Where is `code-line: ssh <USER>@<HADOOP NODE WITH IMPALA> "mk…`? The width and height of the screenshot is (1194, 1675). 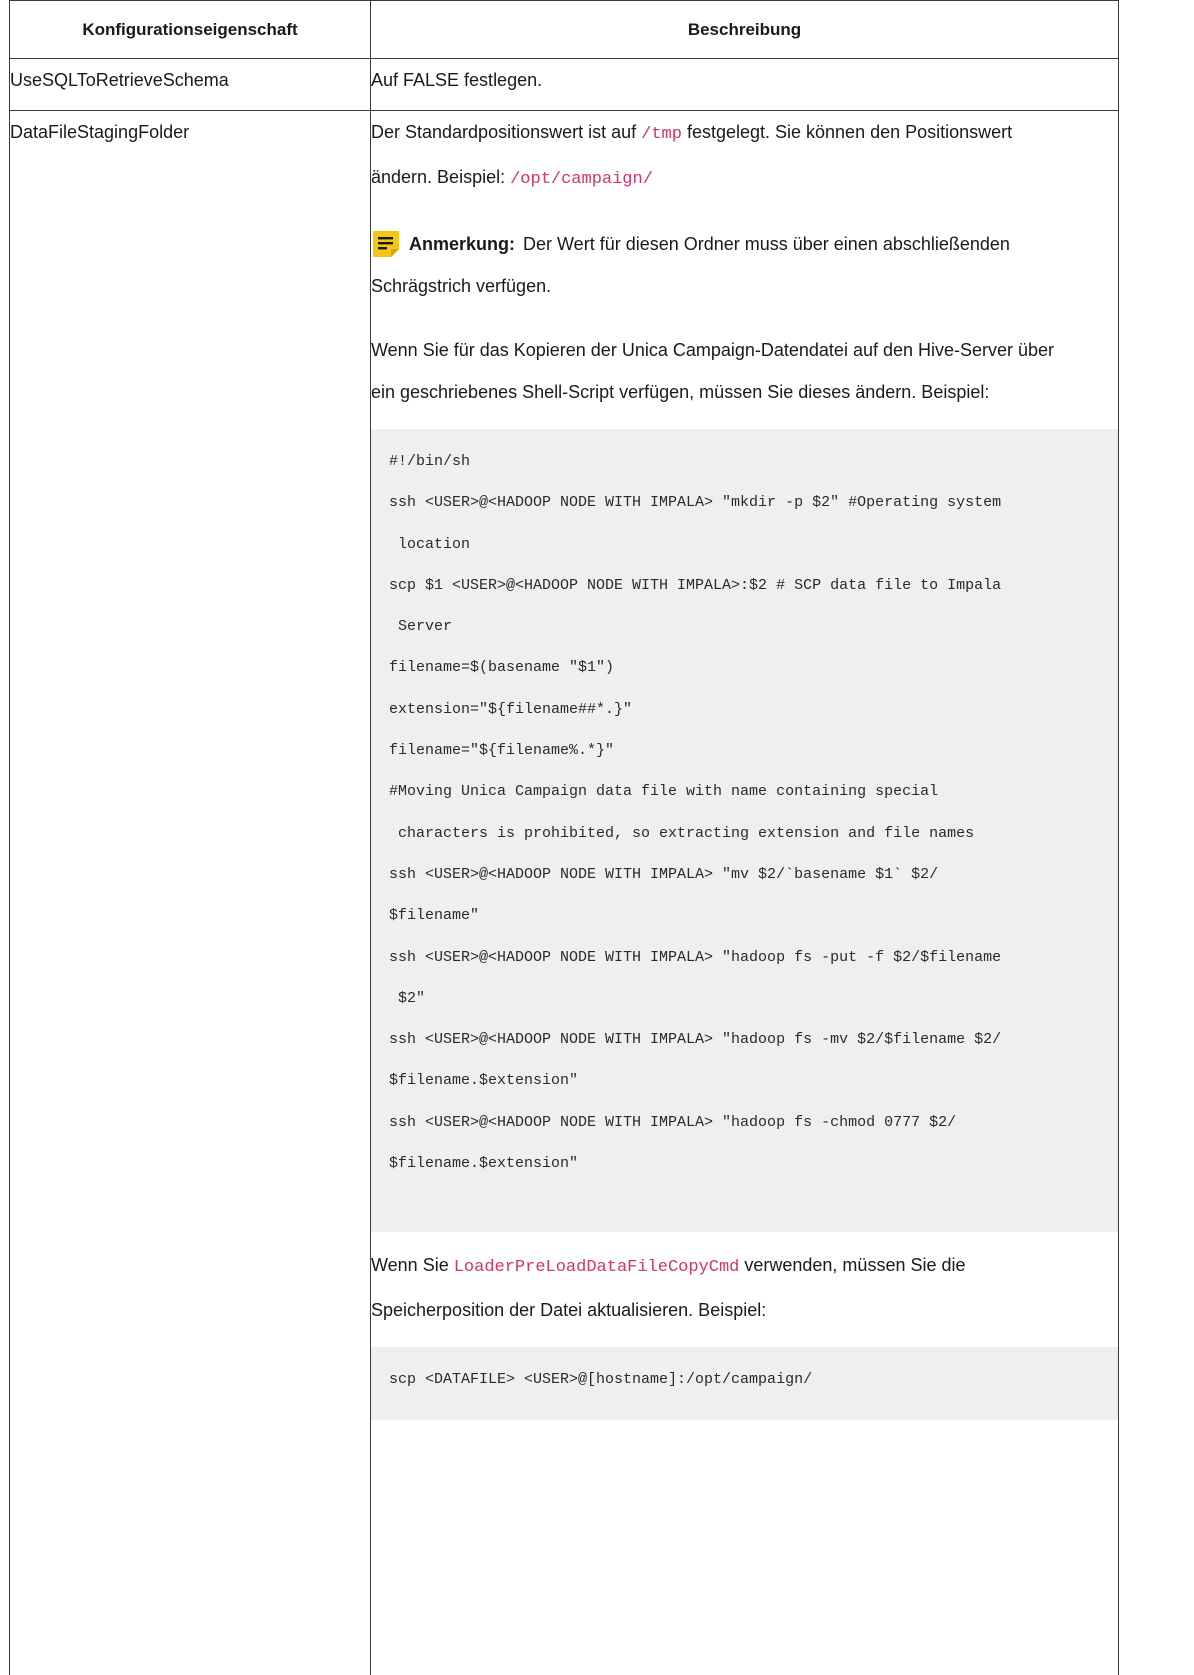 code-line: ssh <USER>@<HADOOP NODE WITH IMPALA> "mk… is located at coordinates (695, 503).